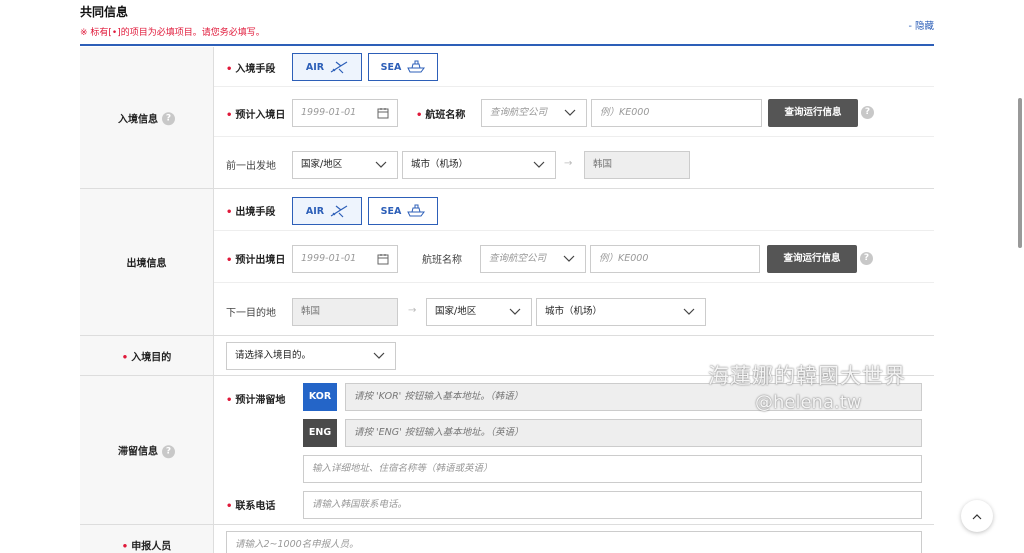 The image size is (1024, 553). Describe the element at coordinates (151, 357) in the screenshot. I see `purpose-label: 入境目的` at that location.